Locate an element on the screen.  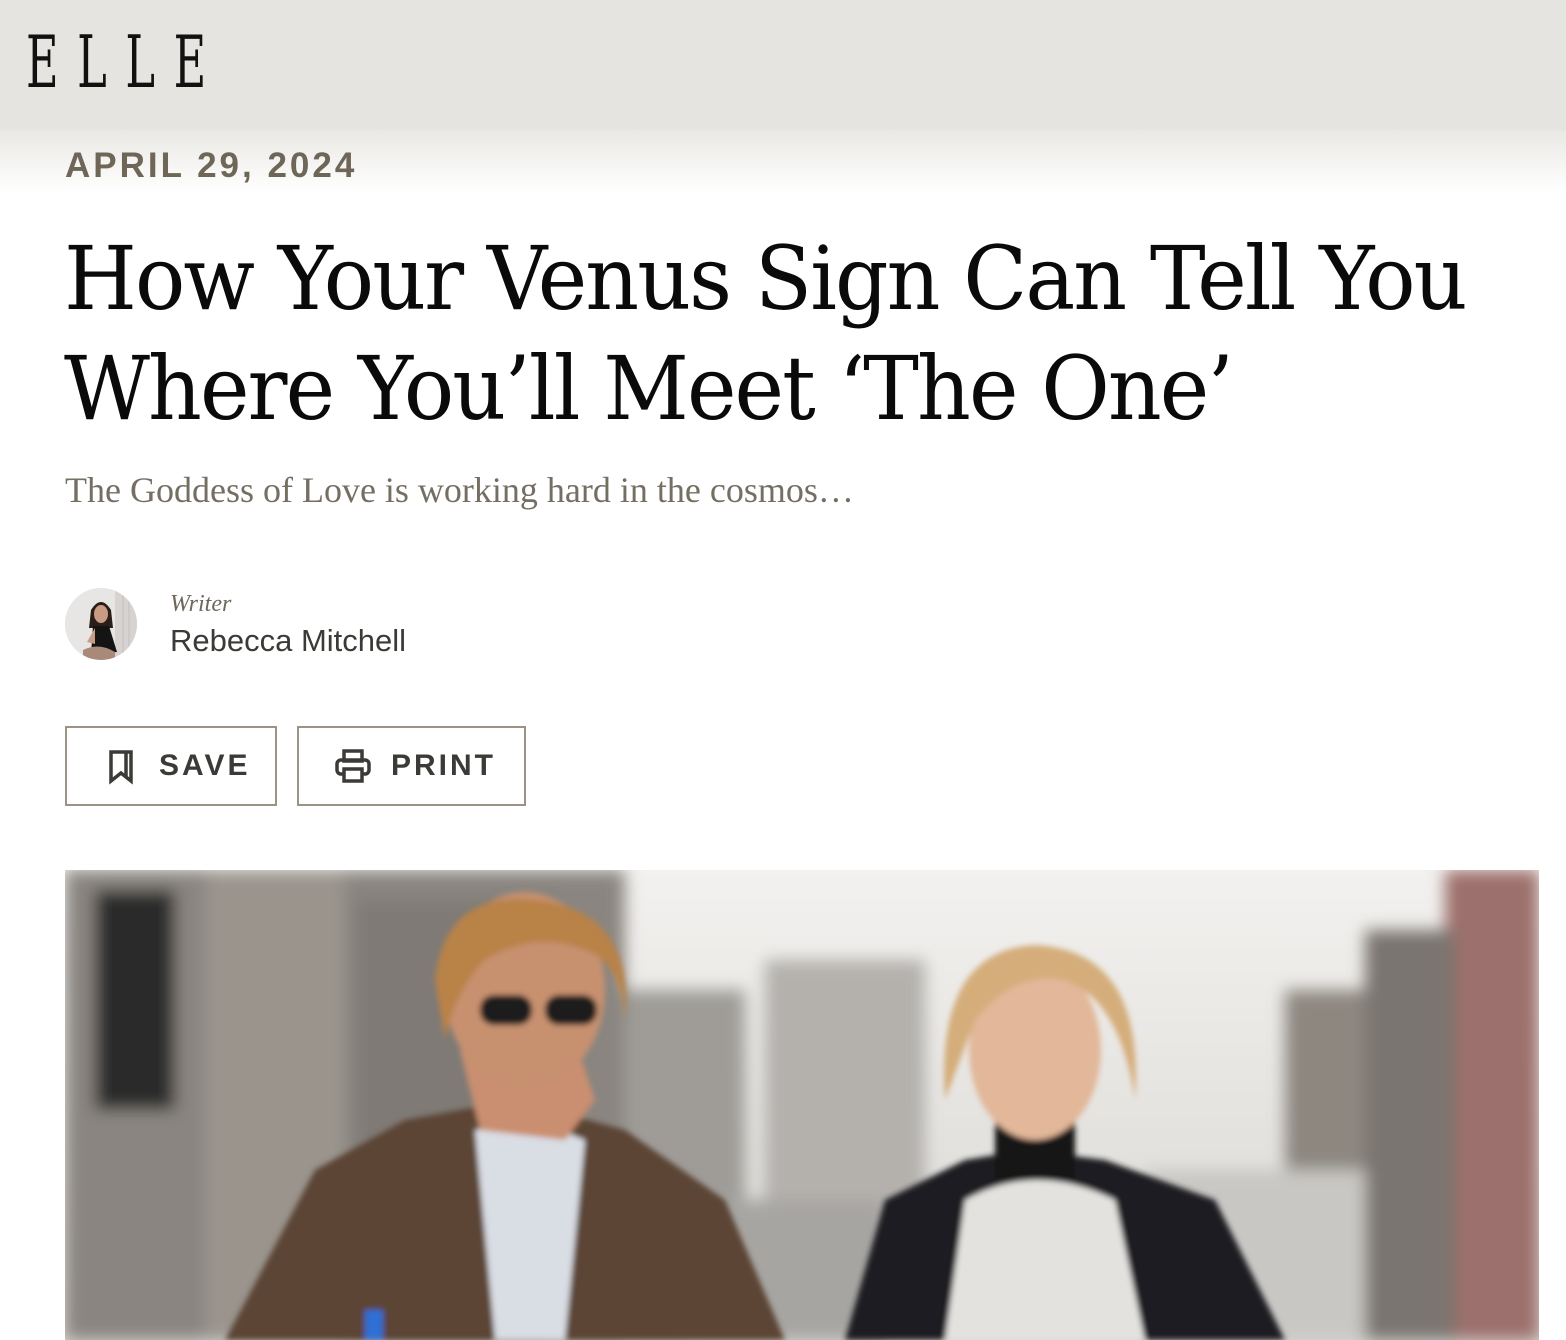
site-header: ELLE is located at coordinates (783, 65).